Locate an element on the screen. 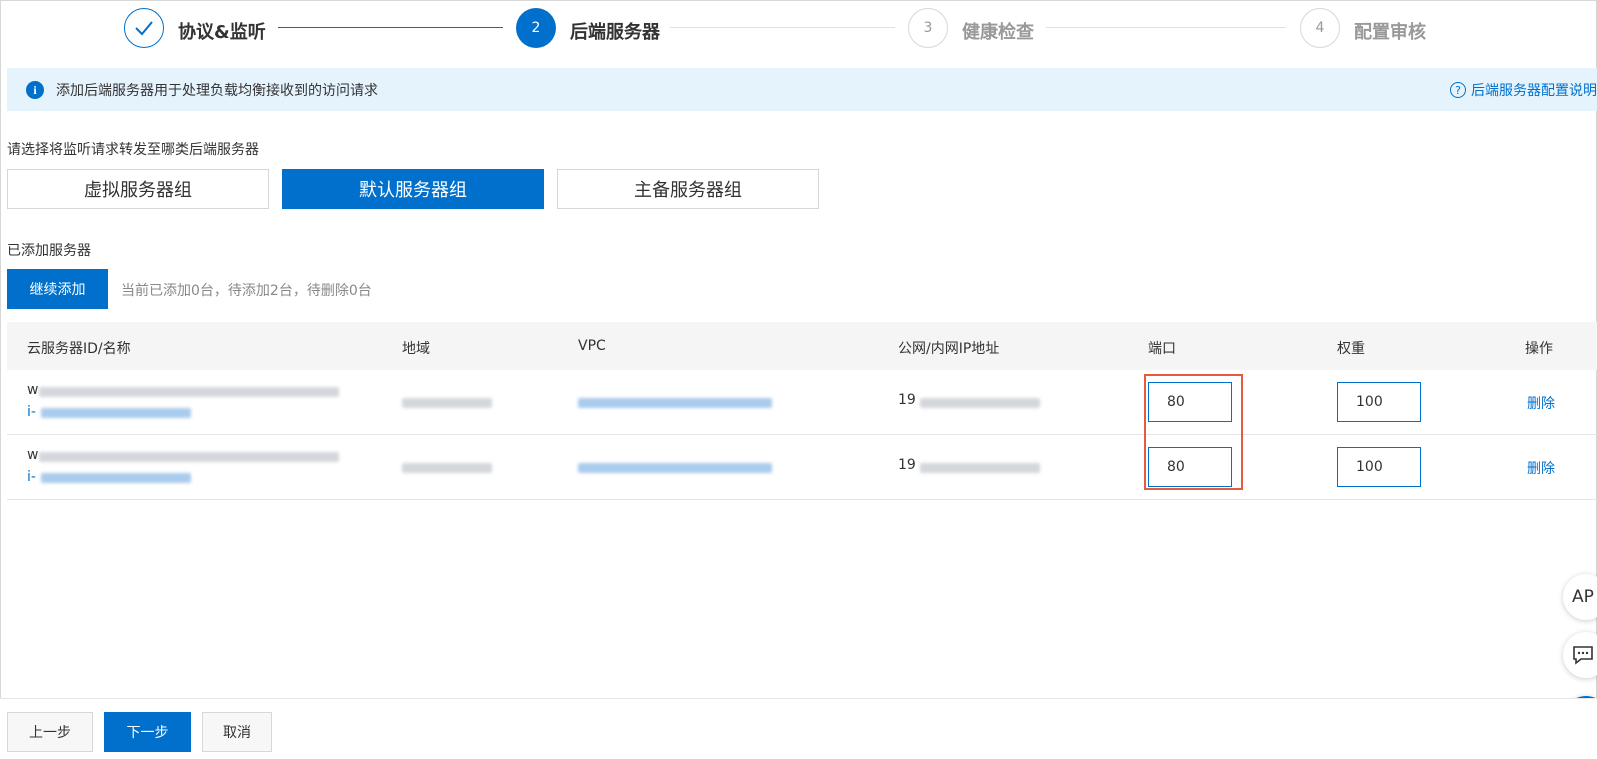  step-1-label: 协议&监听 is located at coordinates (222, 32).